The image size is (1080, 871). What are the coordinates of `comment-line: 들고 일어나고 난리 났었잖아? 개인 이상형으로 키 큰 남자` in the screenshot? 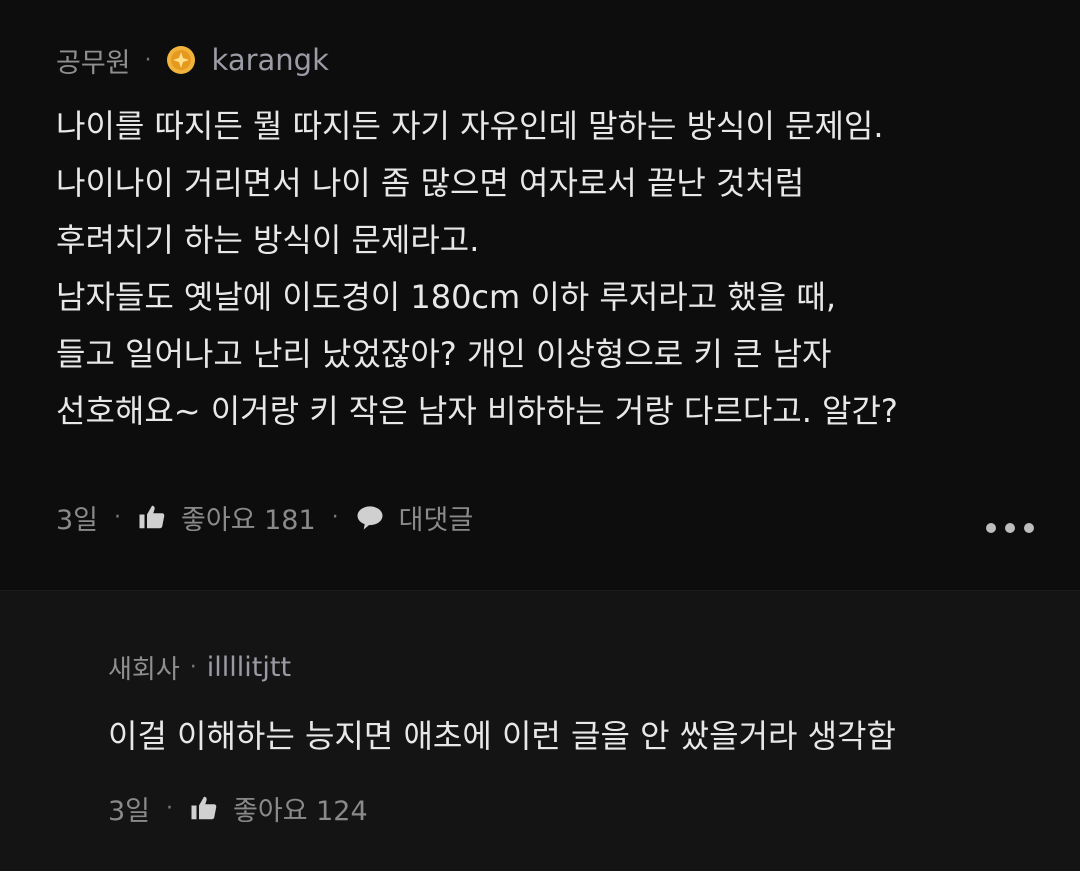 It's located at (444, 354).